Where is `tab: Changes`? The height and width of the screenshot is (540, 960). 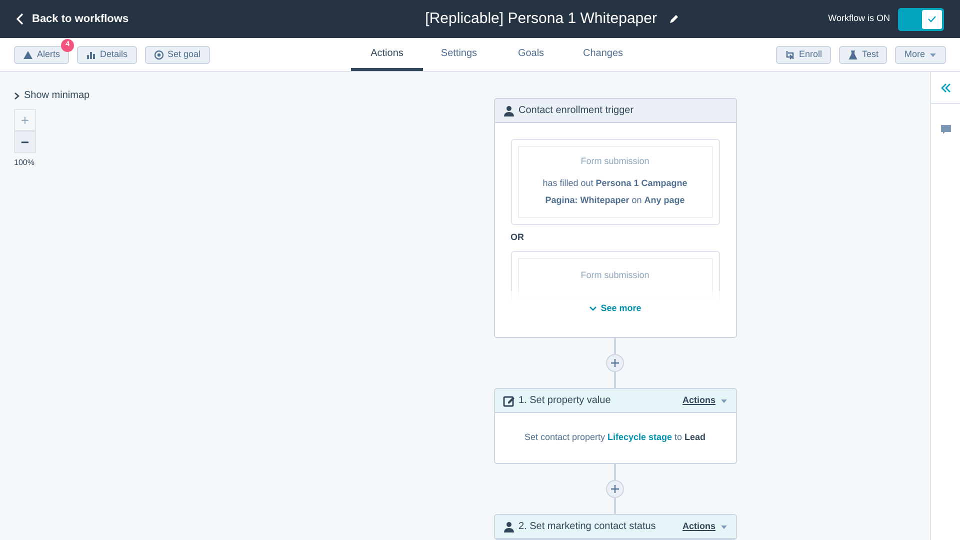
tab: Changes is located at coordinates (603, 54).